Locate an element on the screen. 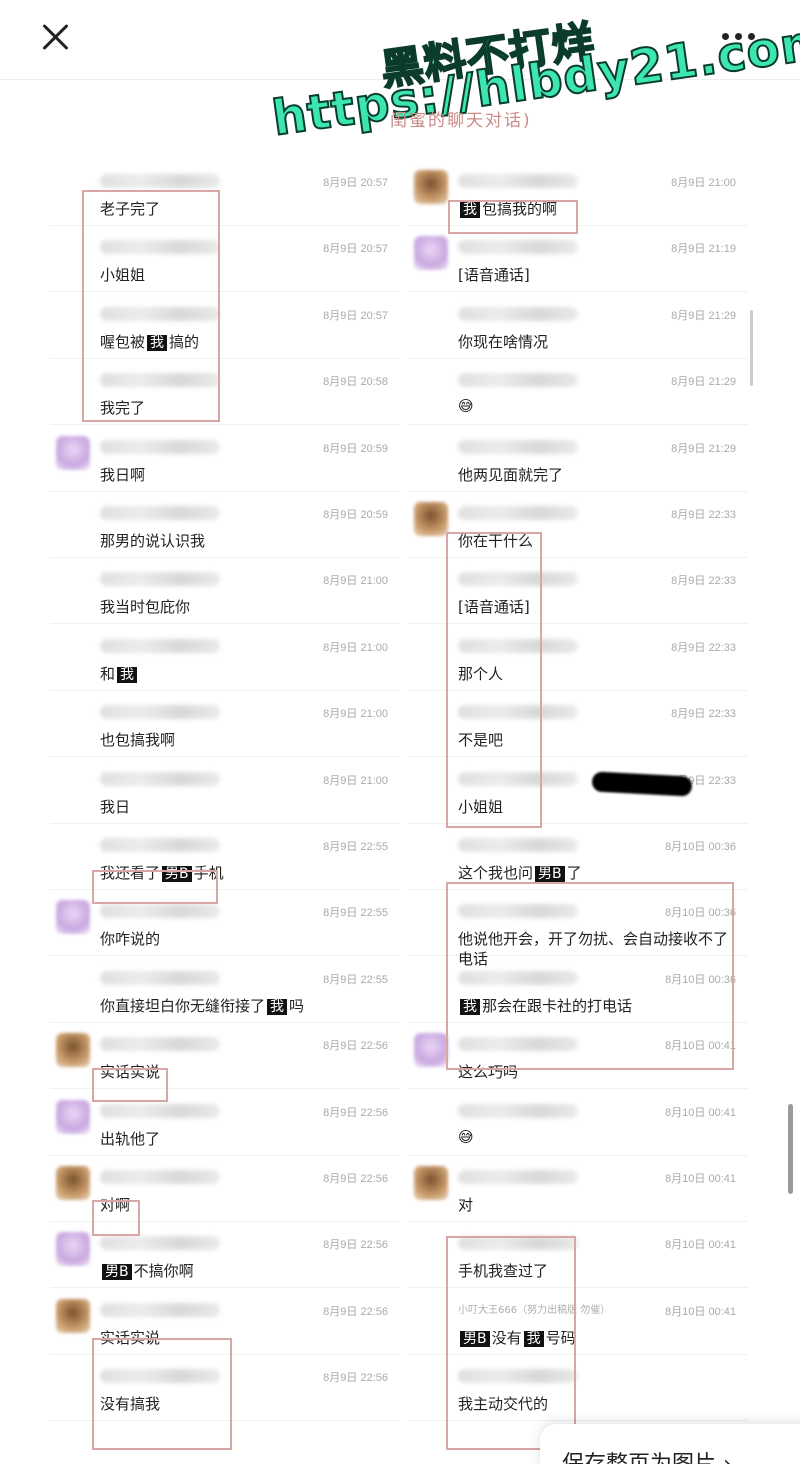 This screenshot has height=1464, width=800. message-text: 和我 is located at coordinates (119, 673).